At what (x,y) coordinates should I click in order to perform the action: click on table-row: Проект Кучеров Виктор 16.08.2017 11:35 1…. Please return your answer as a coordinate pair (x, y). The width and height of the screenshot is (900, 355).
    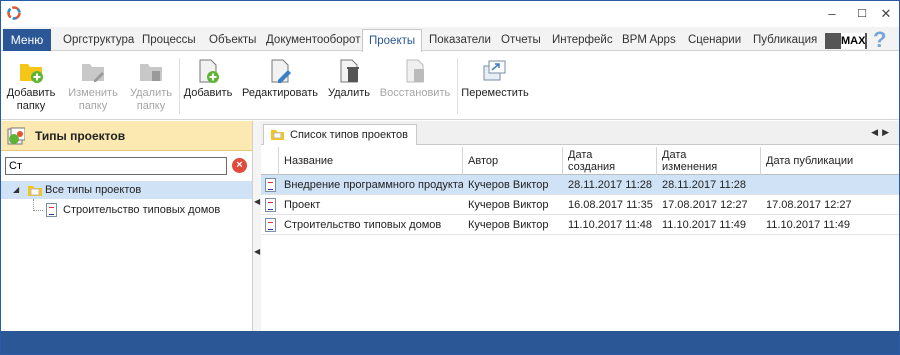
    Looking at the image, I should click on (580, 205).